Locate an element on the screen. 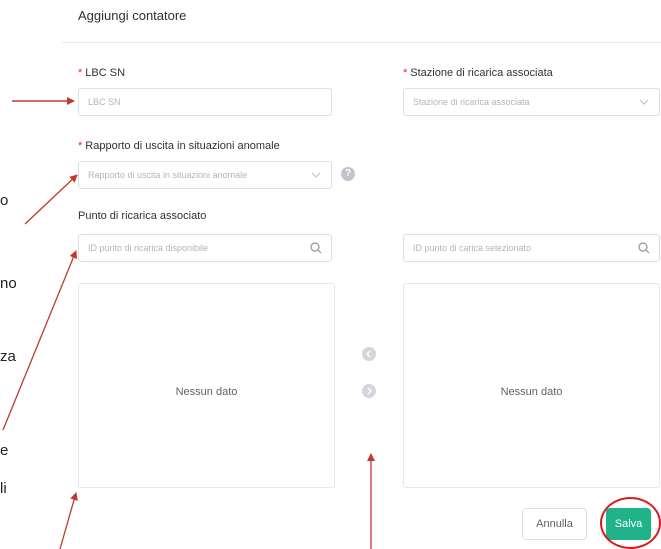  selected-points-list: Nessun dato is located at coordinates (531, 385).